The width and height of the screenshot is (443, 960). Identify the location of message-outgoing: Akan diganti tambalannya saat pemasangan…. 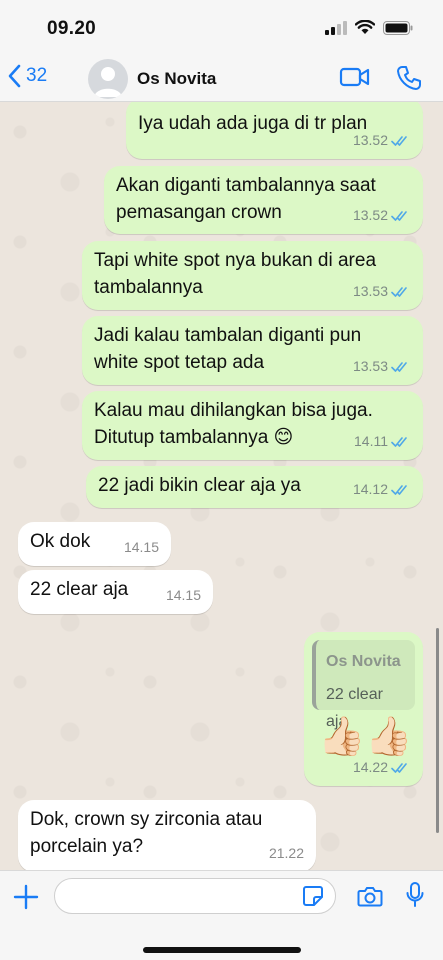
(263, 200).